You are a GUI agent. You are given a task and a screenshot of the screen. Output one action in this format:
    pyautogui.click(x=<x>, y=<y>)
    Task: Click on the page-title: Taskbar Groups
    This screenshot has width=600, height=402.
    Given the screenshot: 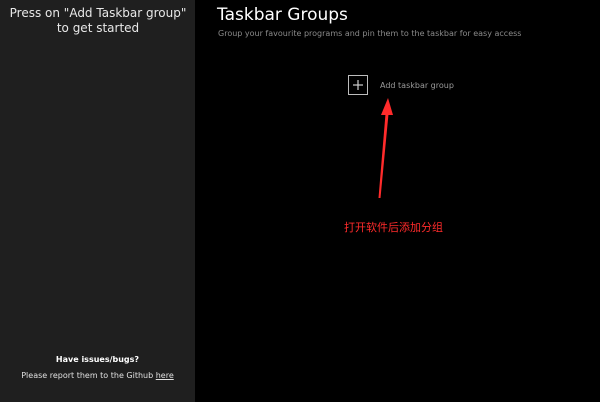 What is the action you would take?
    pyautogui.click(x=282, y=15)
    